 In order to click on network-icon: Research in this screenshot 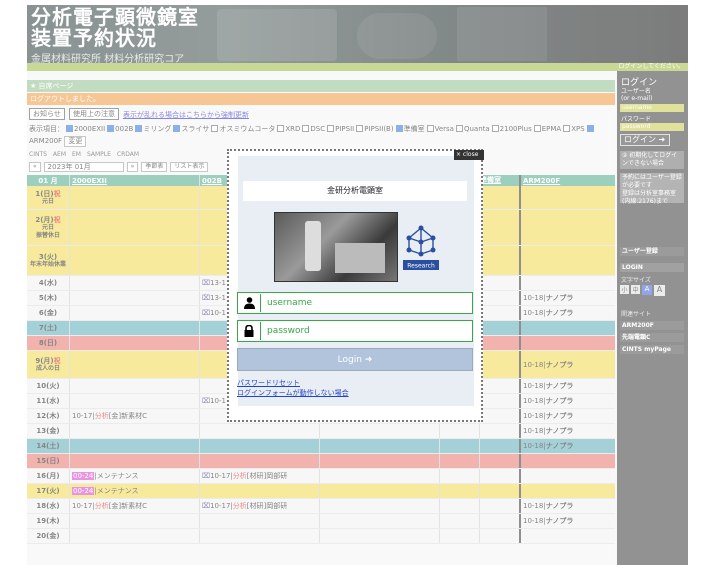, I will do `click(421, 247)`.